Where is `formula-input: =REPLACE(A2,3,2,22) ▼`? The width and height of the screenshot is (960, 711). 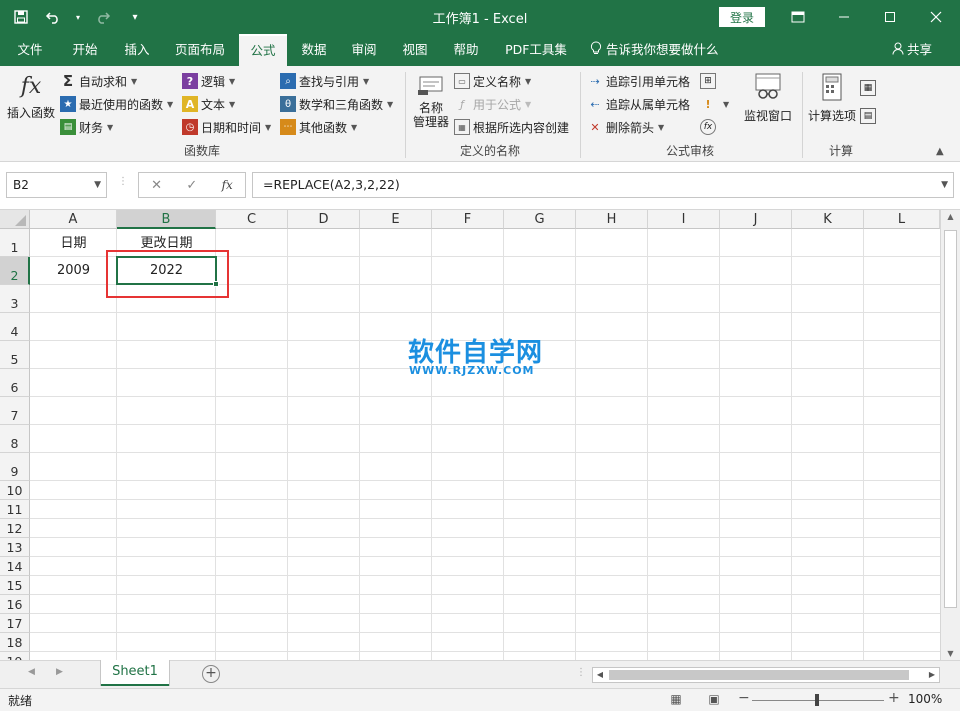 formula-input: =REPLACE(A2,3,2,22) ▼ is located at coordinates (603, 185).